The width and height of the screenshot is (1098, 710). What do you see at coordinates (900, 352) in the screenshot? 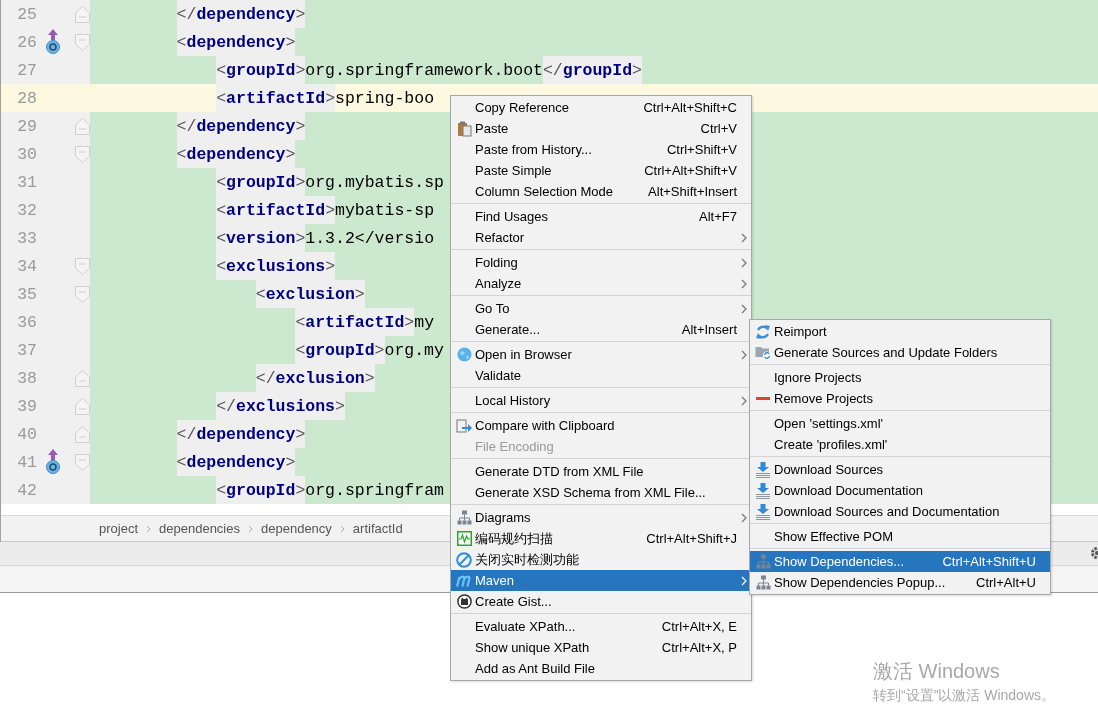
I see `menu-item: Generate Sources and Update Folders` at bounding box center [900, 352].